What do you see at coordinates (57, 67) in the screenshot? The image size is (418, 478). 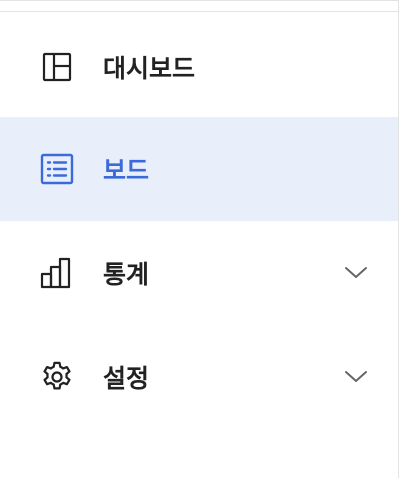 I see `dashboard-icon` at bounding box center [57, 67].